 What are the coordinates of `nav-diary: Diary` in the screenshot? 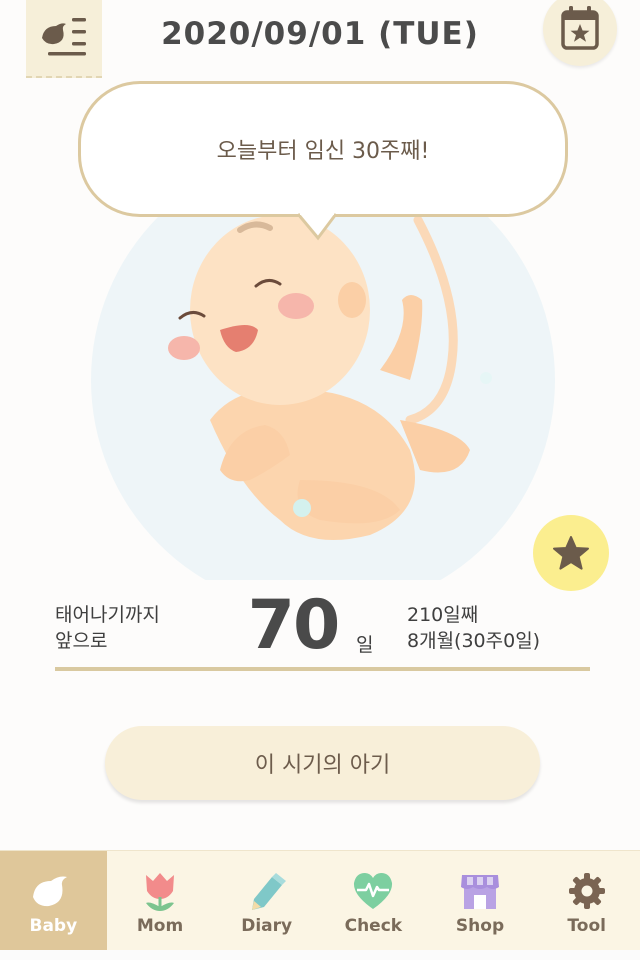 It's located at (266, 900).